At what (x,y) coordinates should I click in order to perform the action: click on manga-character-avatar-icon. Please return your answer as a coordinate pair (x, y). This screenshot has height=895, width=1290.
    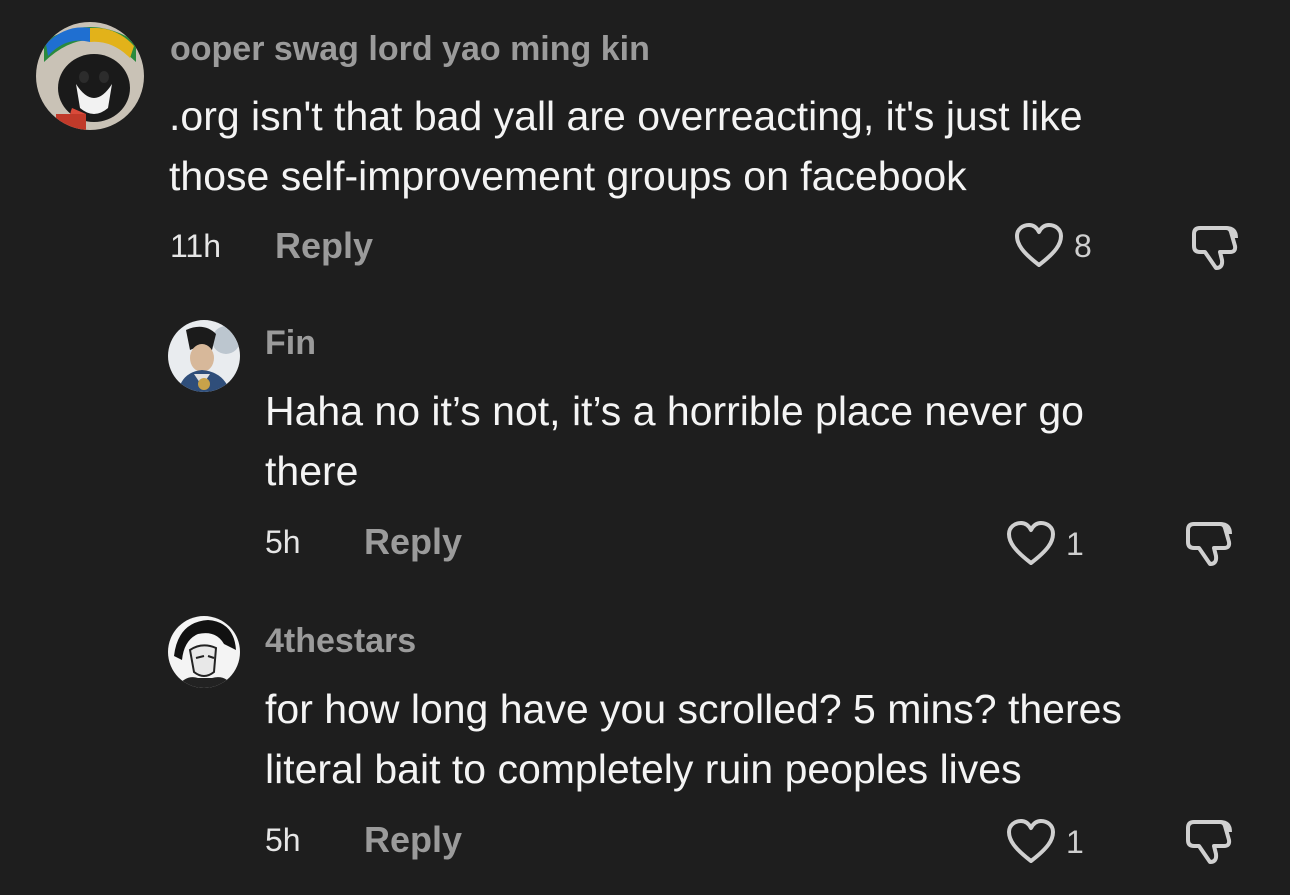
    Looking at the image, I should click on (204, 652).